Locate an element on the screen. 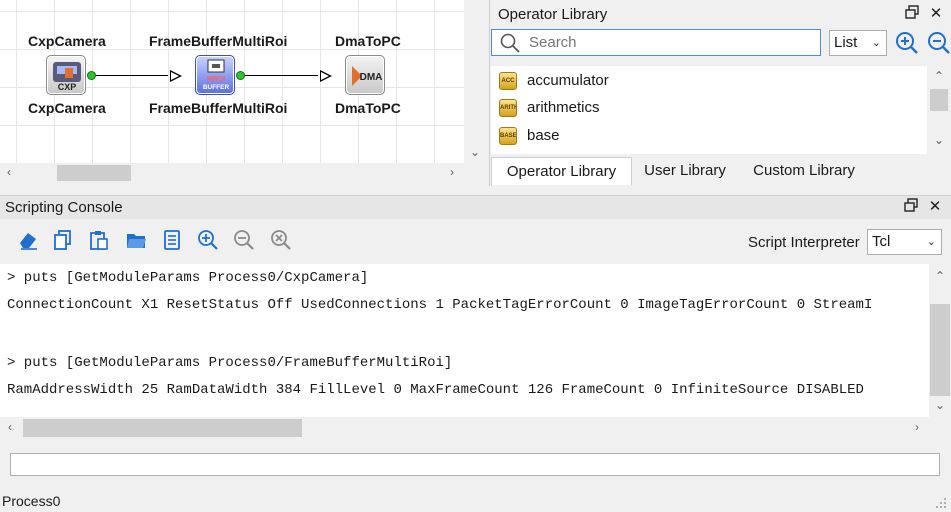  node-label-top: DmaToPC is located at coordinates (368, 41).